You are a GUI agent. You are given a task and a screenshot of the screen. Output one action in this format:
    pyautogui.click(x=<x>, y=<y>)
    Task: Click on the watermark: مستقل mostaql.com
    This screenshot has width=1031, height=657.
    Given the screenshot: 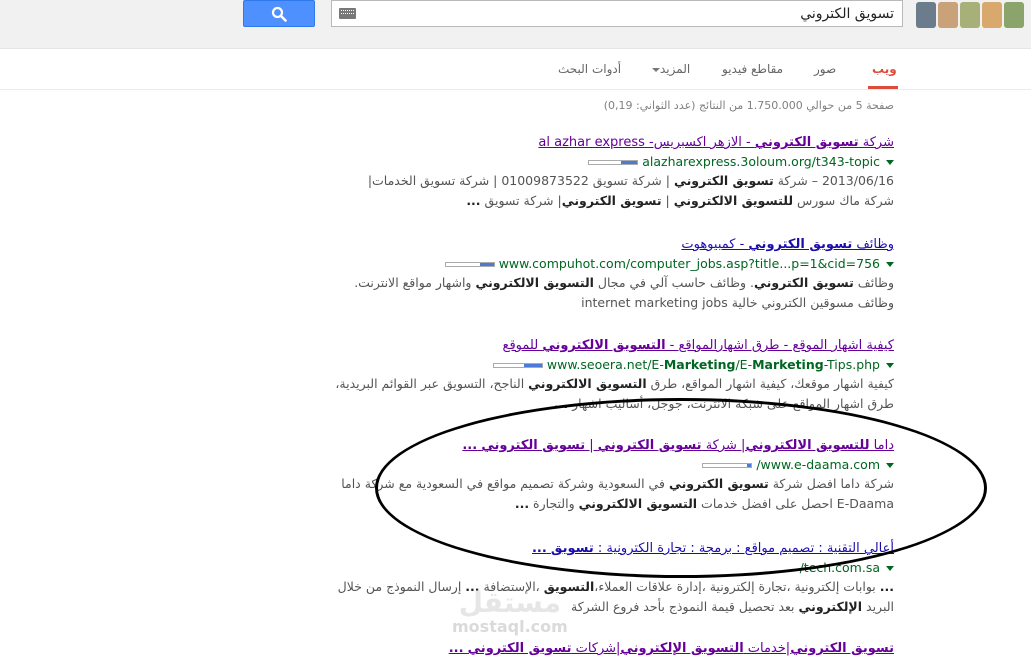 What is the action you would take?
    pyautogui.click(x=510, y=612)
    